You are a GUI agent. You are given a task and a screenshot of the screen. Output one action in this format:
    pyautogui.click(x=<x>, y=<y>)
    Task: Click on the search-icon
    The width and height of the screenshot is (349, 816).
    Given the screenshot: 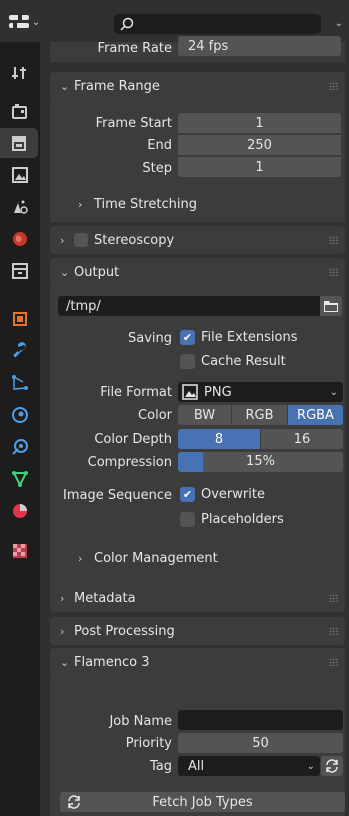 What is the action you would take?
    pyautogui.click(x=127, y=24)
    